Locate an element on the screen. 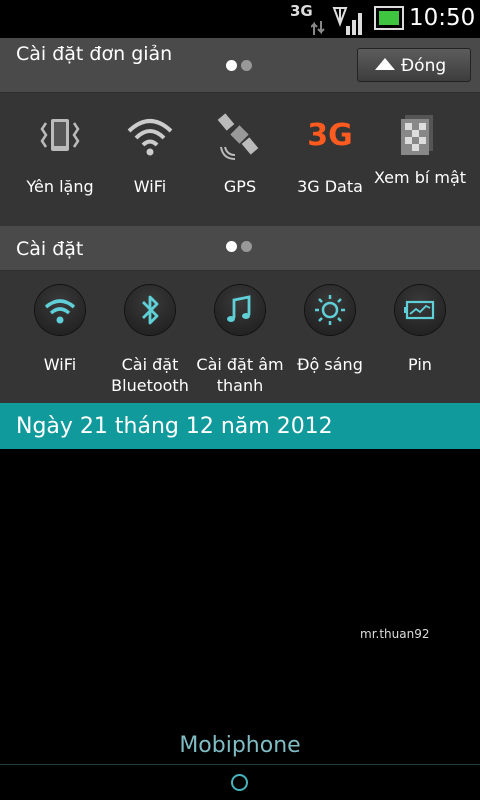 This screenshot has width=480, height=800. tile-label: Độ sáng is located at coordinates (330, 364).